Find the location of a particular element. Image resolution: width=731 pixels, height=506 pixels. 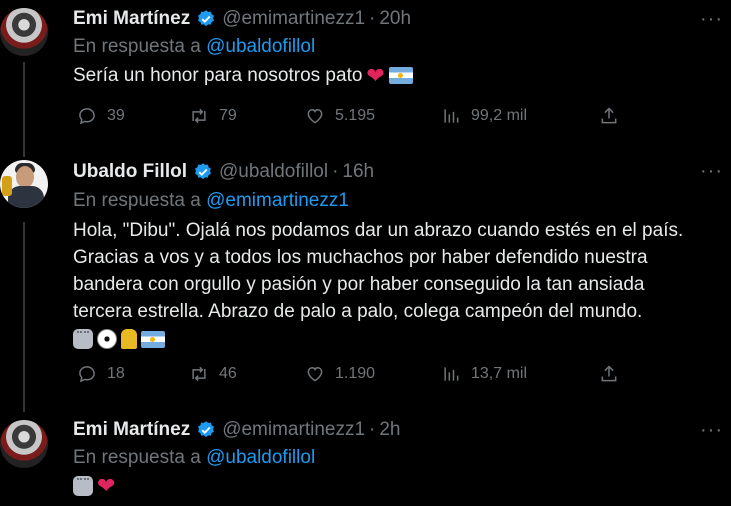

like-button: 1.190 is located at coordinates (340, 374).